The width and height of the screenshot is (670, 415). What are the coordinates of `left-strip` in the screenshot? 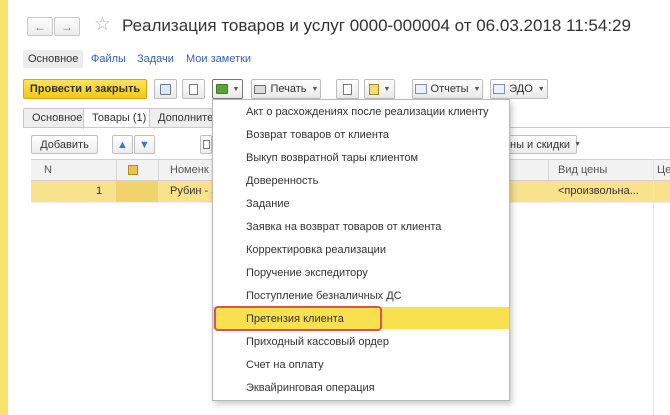 It's located at (4, 207).